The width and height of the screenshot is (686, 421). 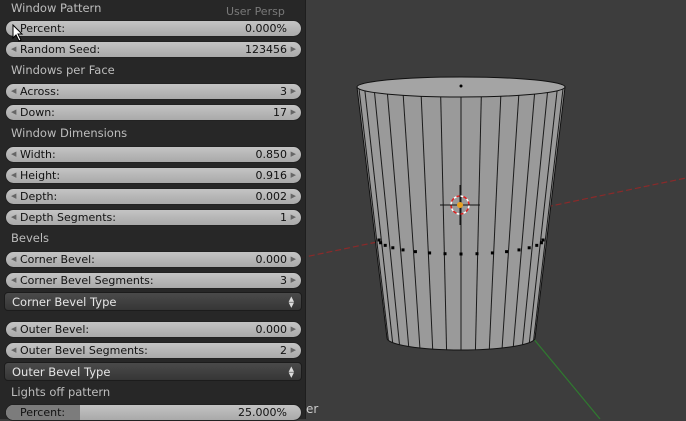 What do you see at coordinates (271, 196) in the screenshot?
I see `field-value: 0.002` at bounding box center [271, 196].